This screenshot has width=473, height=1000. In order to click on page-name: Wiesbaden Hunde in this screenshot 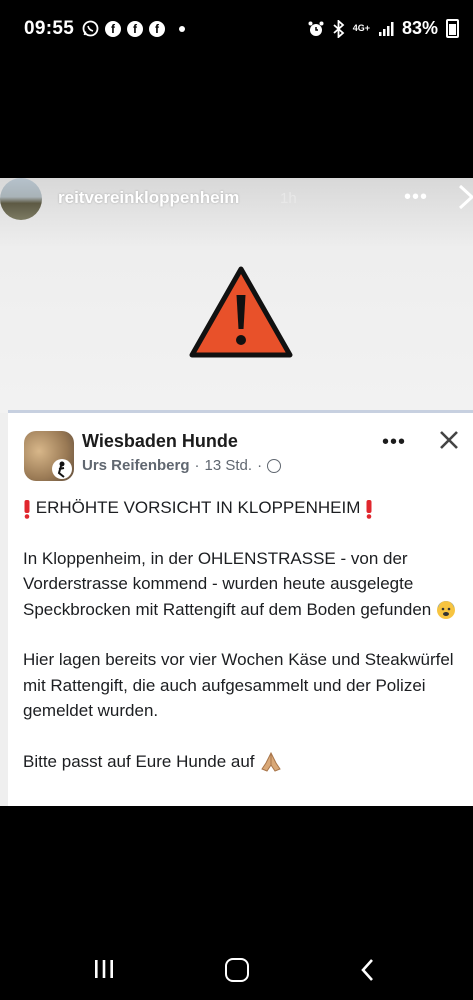, I will do `click(160, 441)`.